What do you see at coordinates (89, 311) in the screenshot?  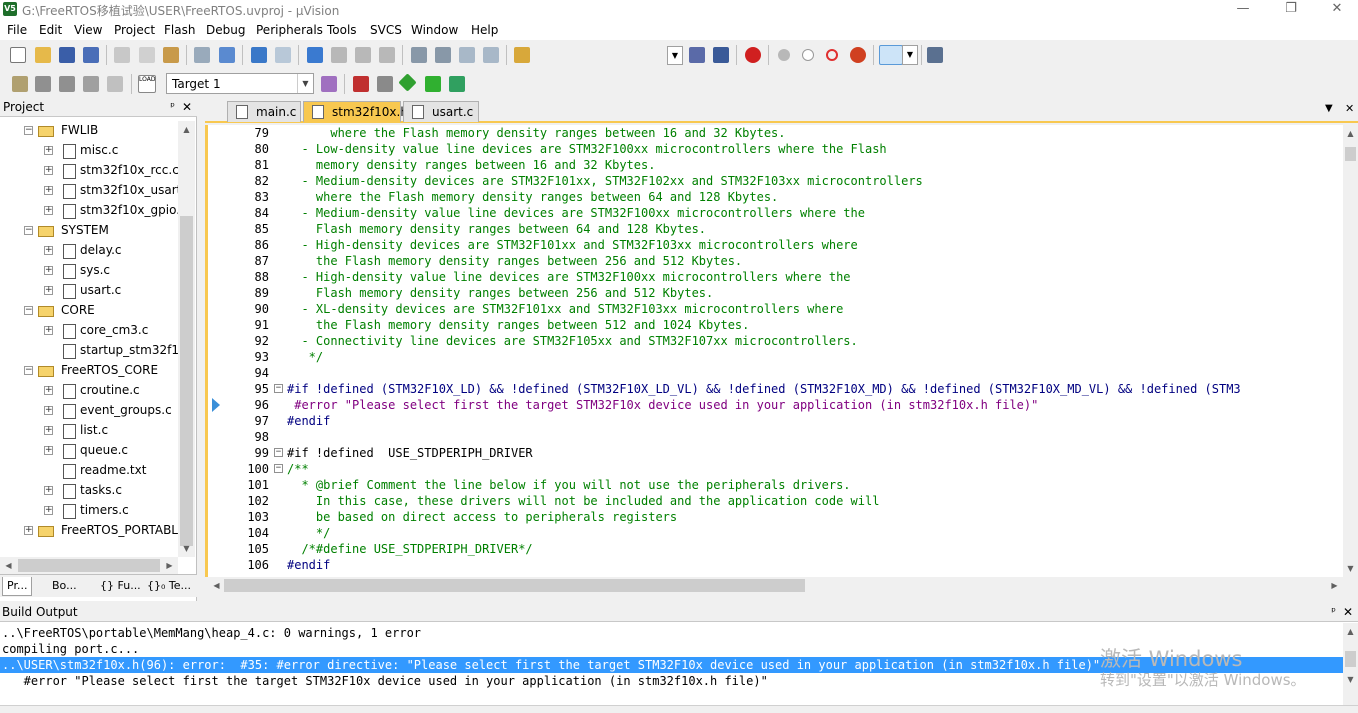 I see `tree-folder: − CORE` at bounding box center [89, 311].